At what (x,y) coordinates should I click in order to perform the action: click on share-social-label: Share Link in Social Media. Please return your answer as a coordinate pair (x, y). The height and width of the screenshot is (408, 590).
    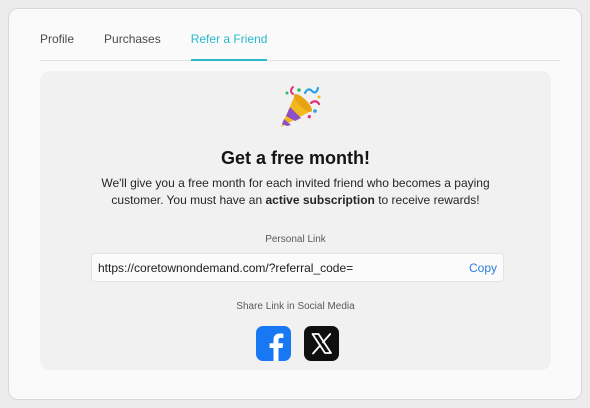
    Looking at the image, I should click on (295, 306).